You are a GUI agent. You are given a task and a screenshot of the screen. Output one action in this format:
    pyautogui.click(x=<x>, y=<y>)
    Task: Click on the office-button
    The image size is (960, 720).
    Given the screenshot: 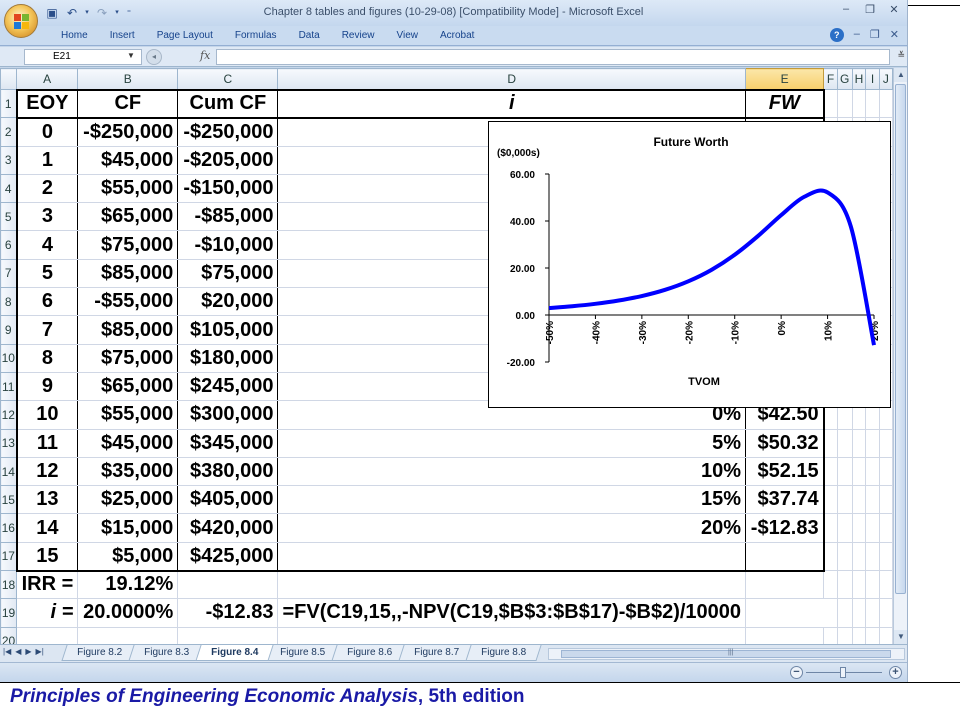 What is the action you would take?
    pyautogui.click(x=21, y=21)
    